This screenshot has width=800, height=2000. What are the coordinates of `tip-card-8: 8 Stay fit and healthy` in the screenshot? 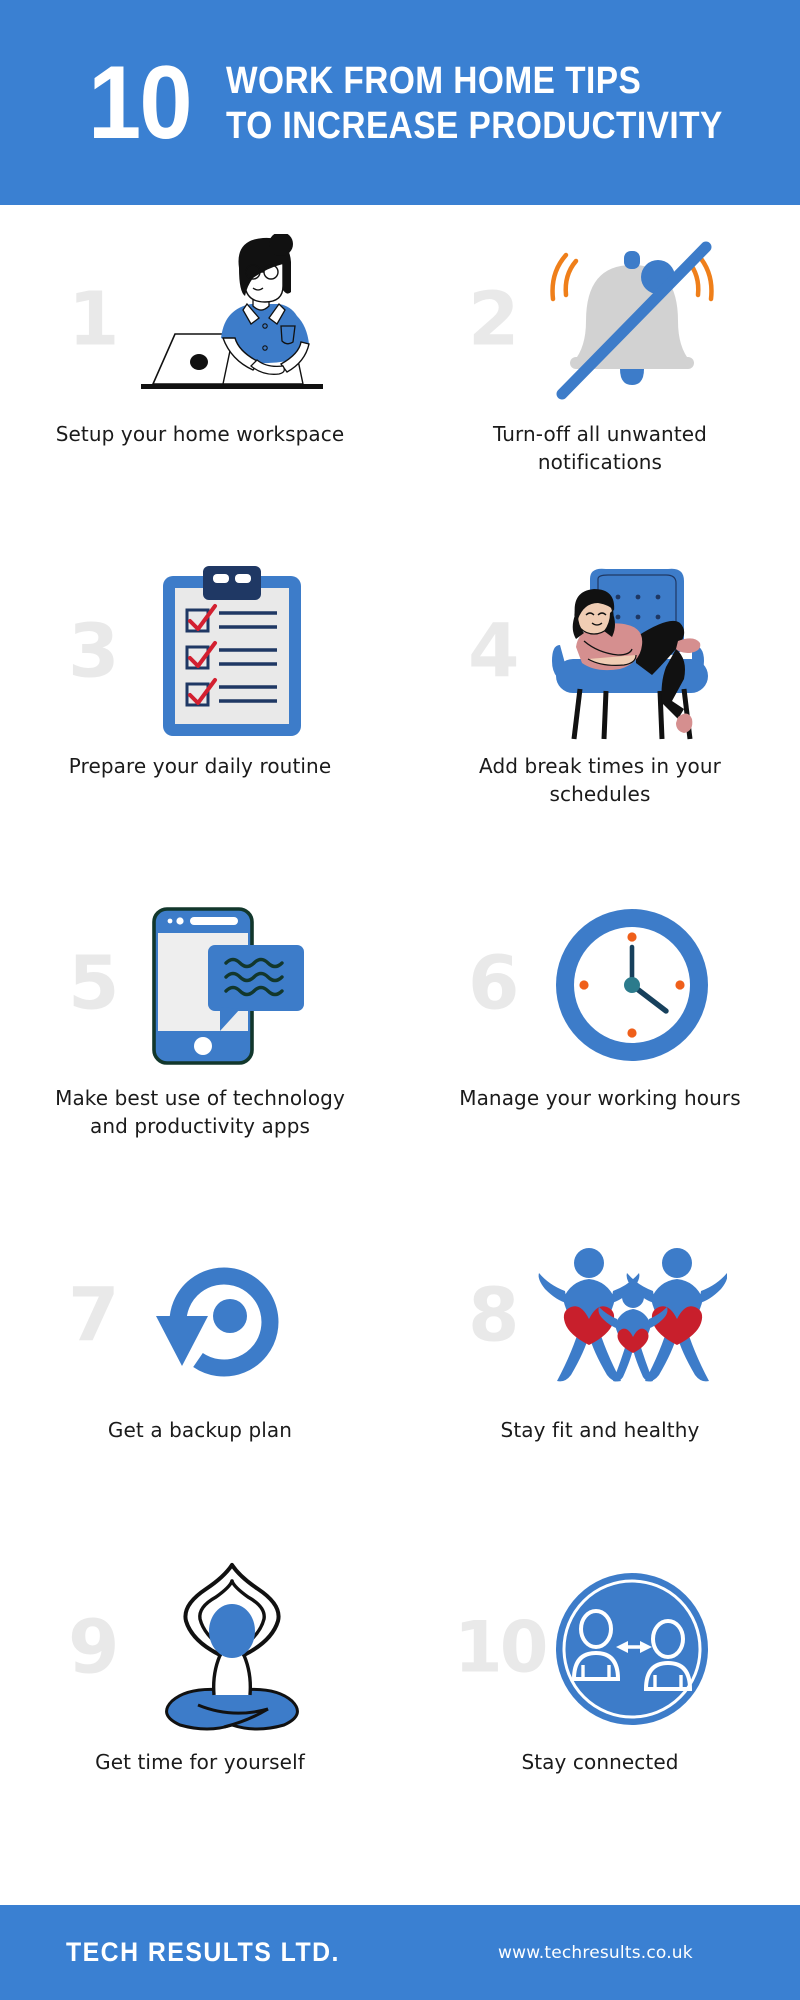 It's located at (600, 1367).